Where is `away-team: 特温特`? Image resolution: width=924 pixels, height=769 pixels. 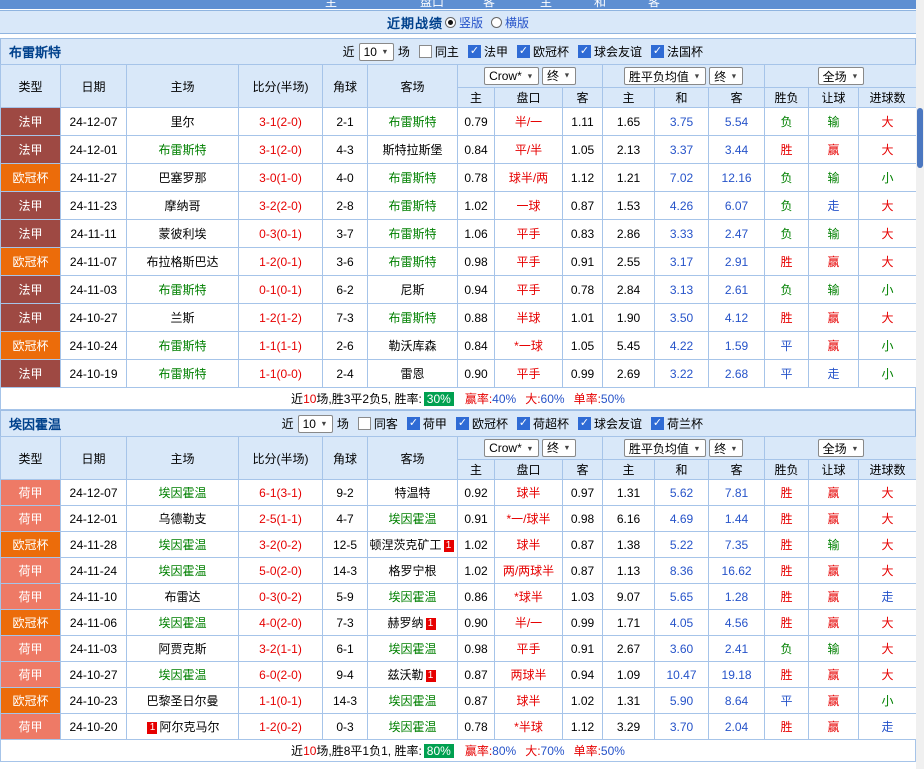 away-team: 特温特 is located at coordinates (412, 492).